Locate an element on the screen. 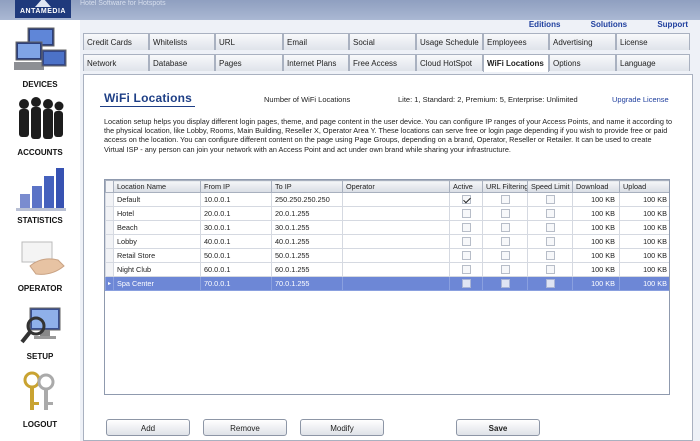  col-active: Active is located at coordinates (466, 186).